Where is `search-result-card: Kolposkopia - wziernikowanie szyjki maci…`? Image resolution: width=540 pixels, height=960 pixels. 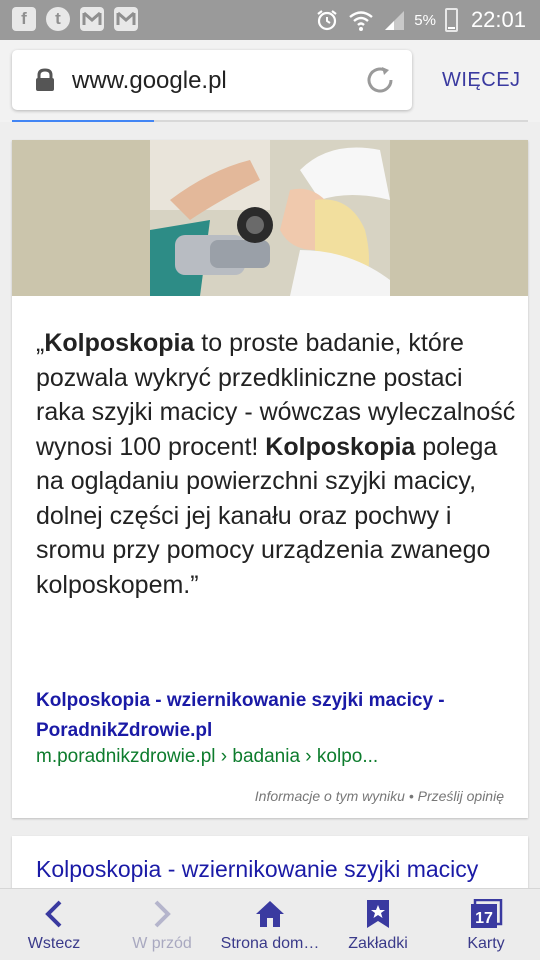
search-result-card: Kolposkopia - wziernikowanie szyjki maci… is located at coordinates (270, 866).